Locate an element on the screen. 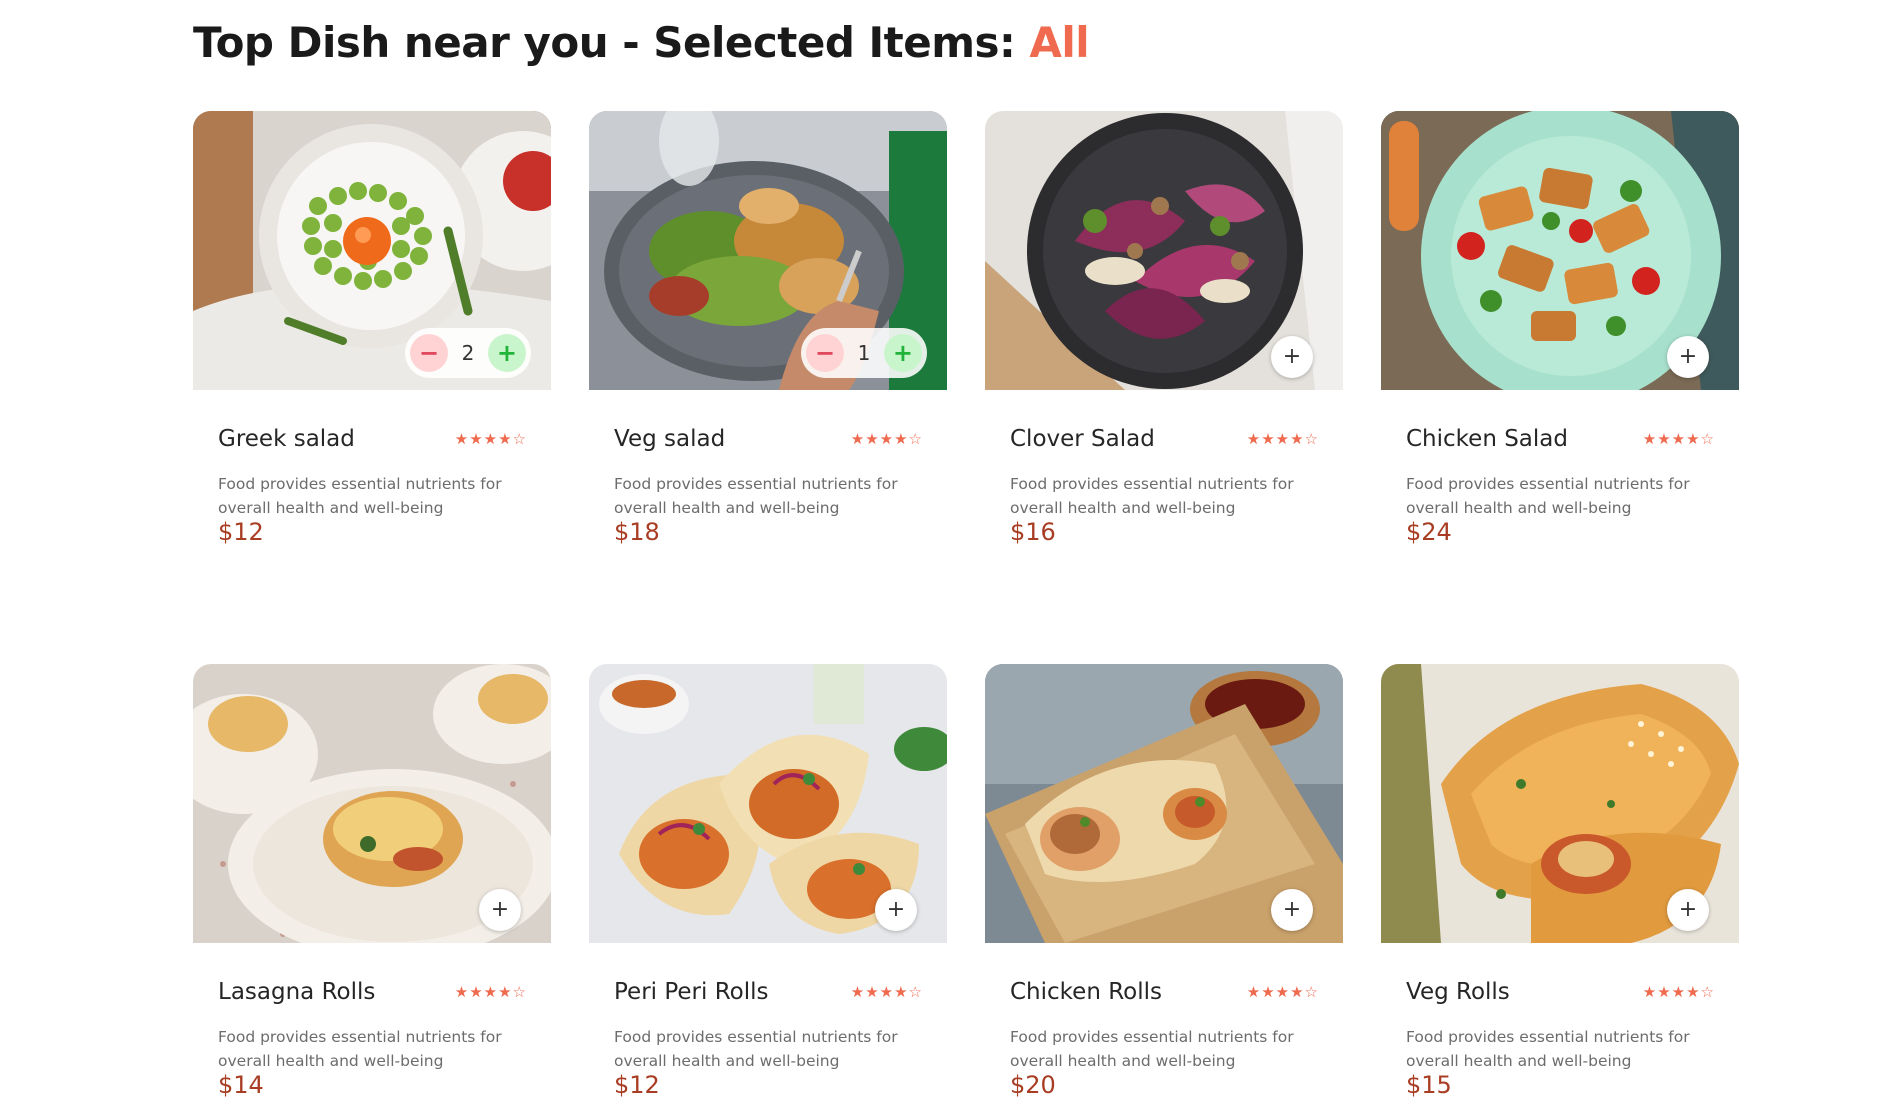  food-name: Greek salad is located at coordinates (286, 439).